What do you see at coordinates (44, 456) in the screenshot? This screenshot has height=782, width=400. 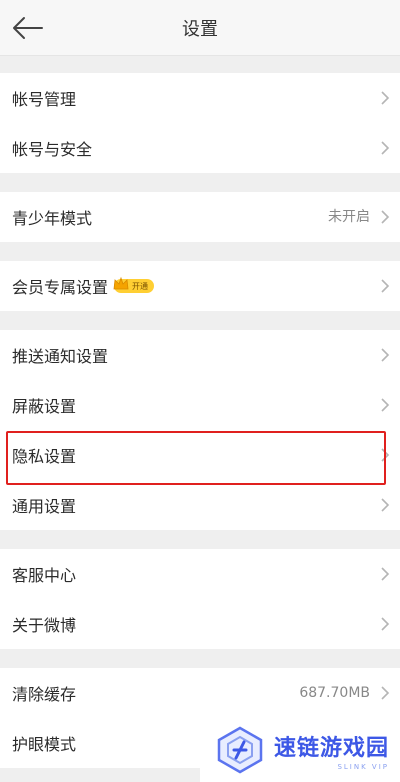 I see `privacy-settings-label: 隐私设置` at bounding box center [44, 456].